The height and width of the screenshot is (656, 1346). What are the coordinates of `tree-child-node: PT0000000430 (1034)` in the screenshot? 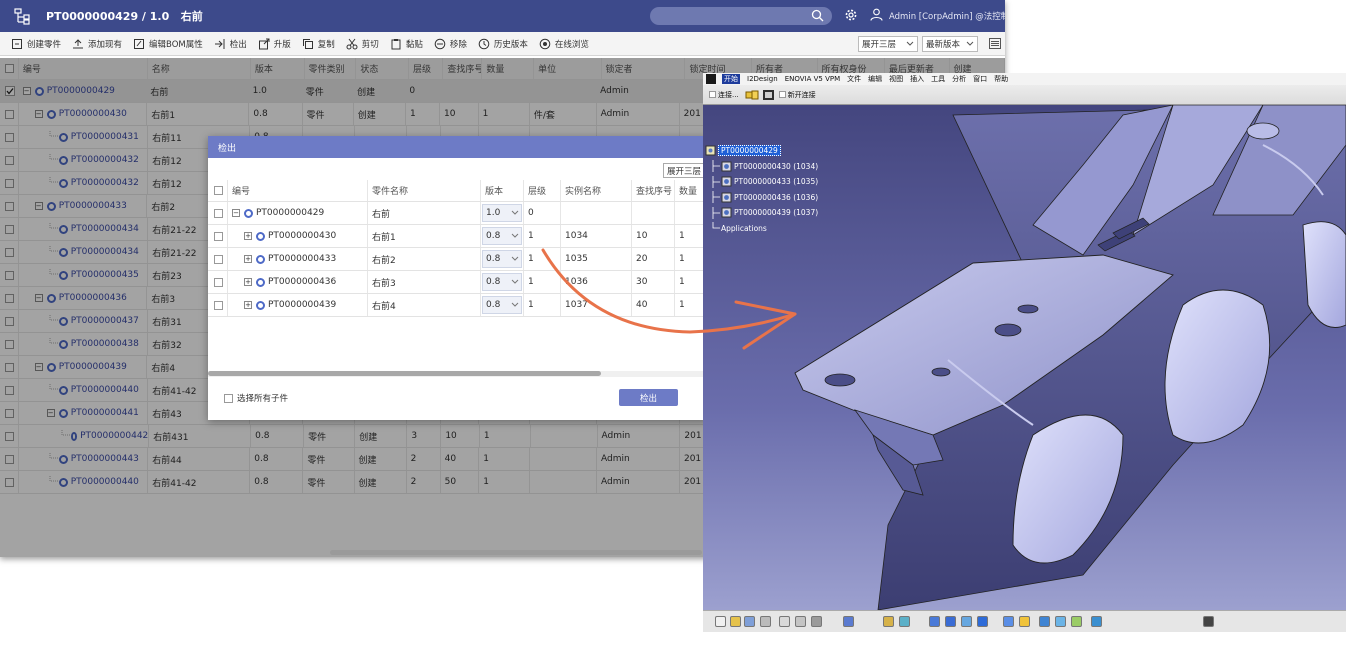 It's located at (761, 167).